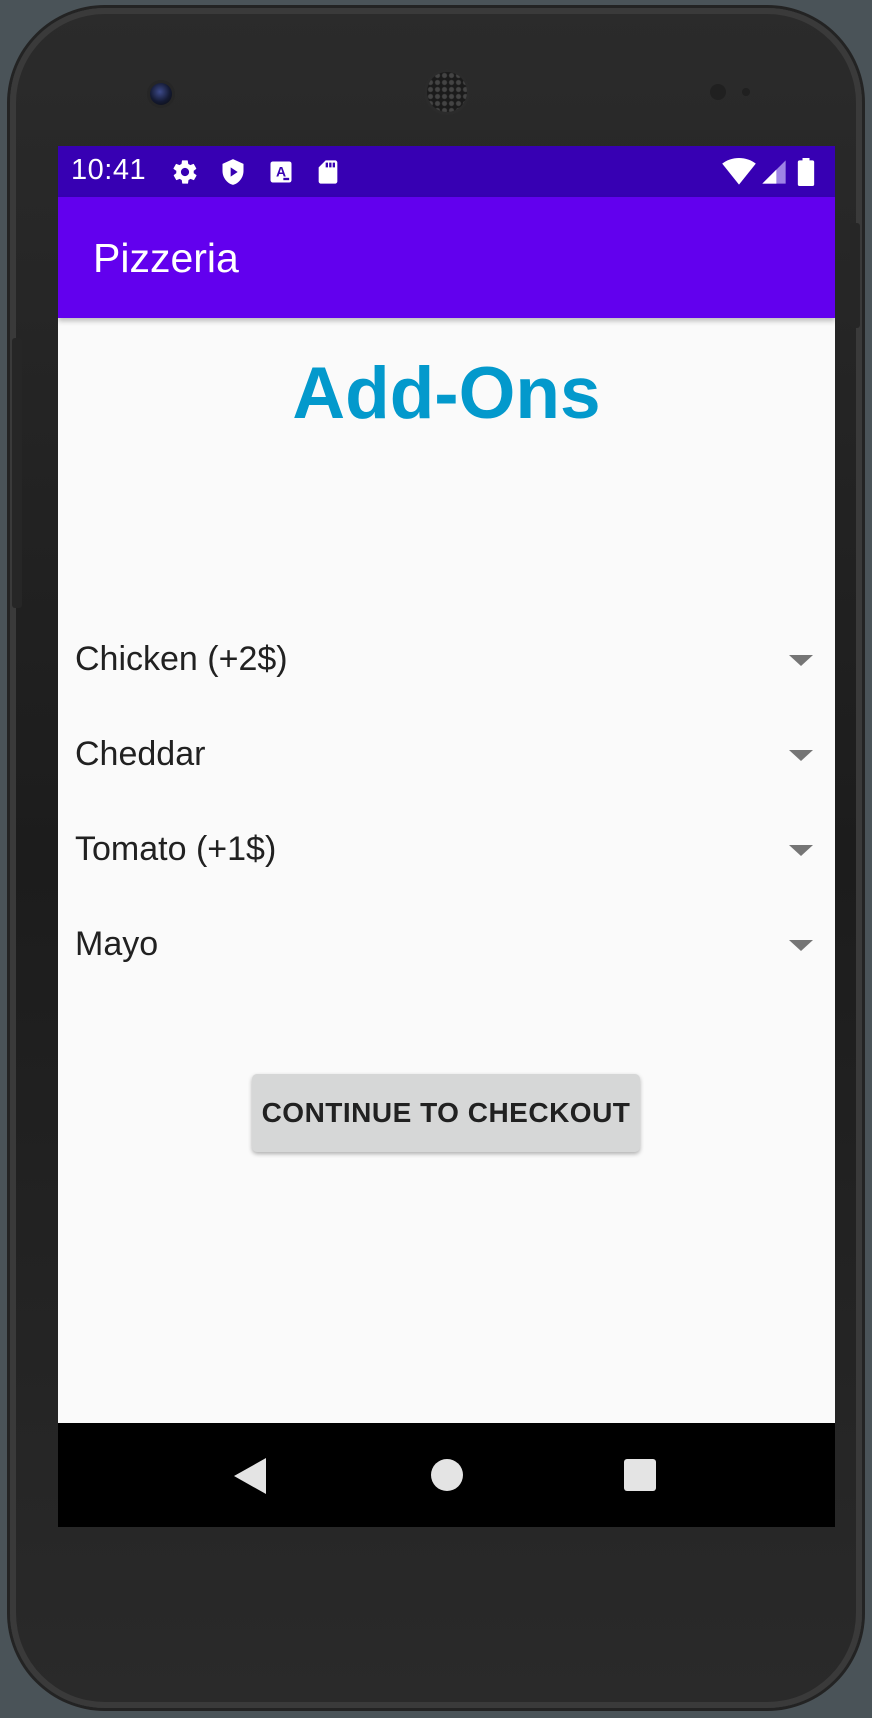 The image size is (872, 1718). What do you see at coordinates (140, 754) in the screenshot?
I see `spinner-label: Cheddar` at bounding box center [140, 754].